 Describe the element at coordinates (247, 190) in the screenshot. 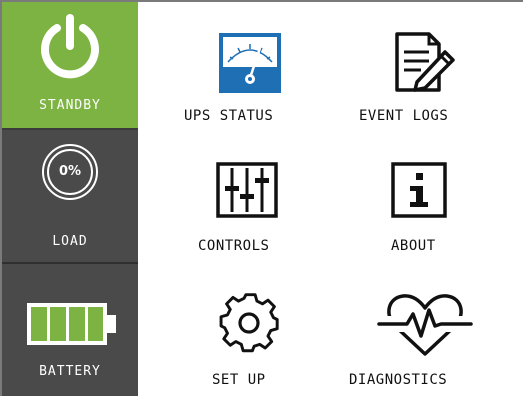

I see `sliders-icon` at that location.